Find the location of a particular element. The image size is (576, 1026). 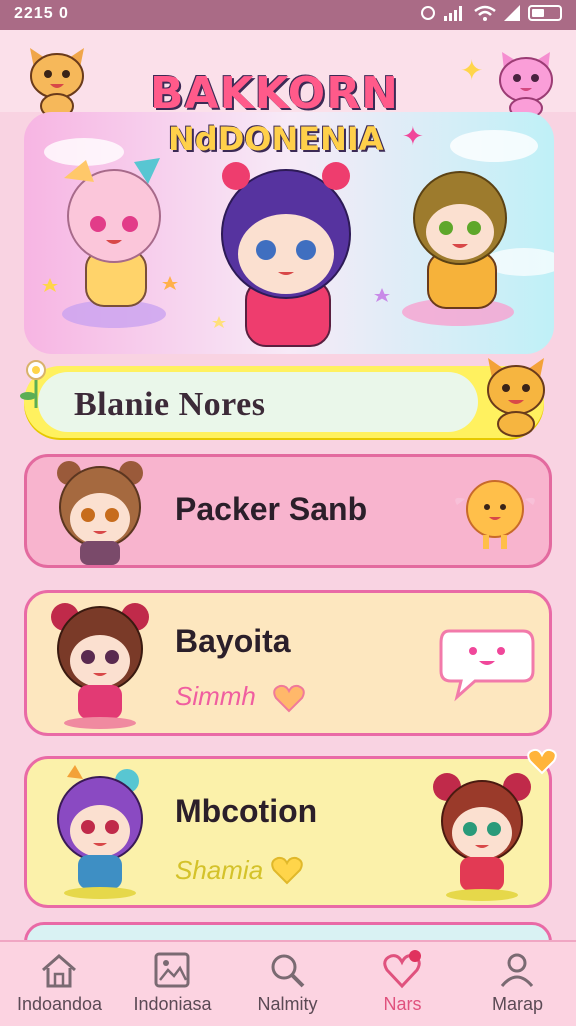

list-item: Packer Sanb is located at coordinates (288, 511).